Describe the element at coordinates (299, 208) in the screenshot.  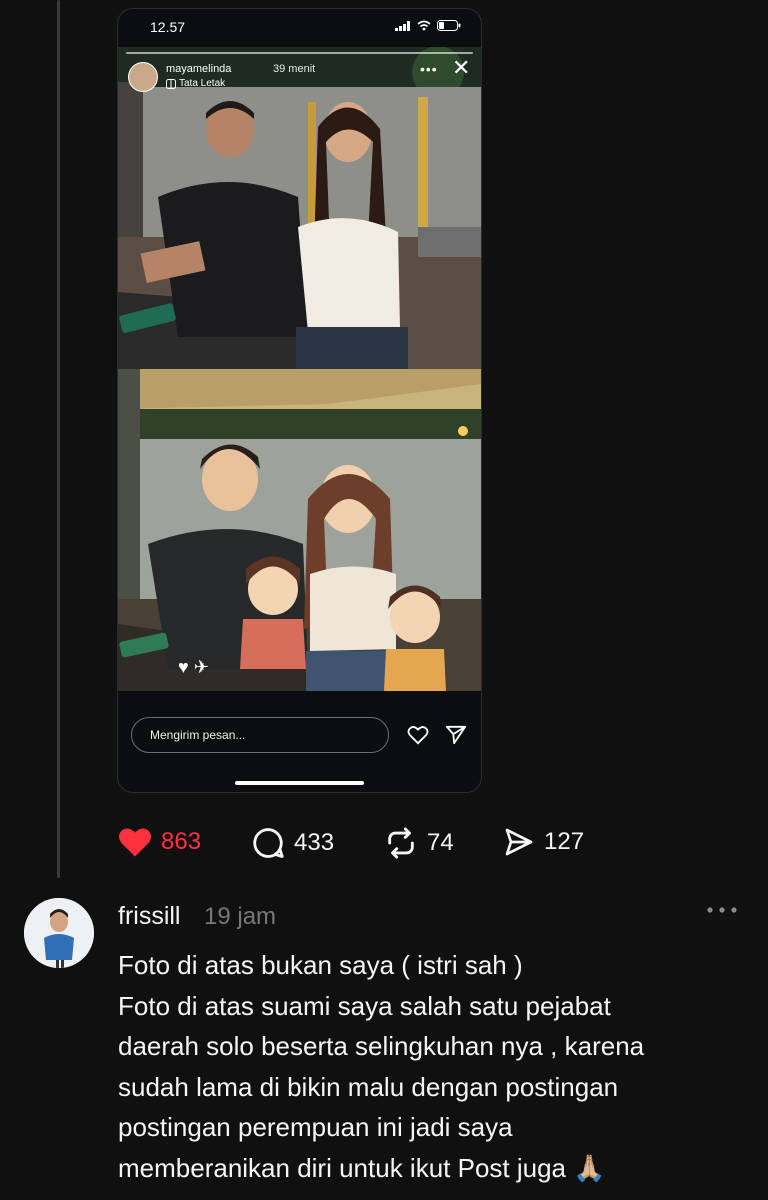
I see `couple-photo` at that location.